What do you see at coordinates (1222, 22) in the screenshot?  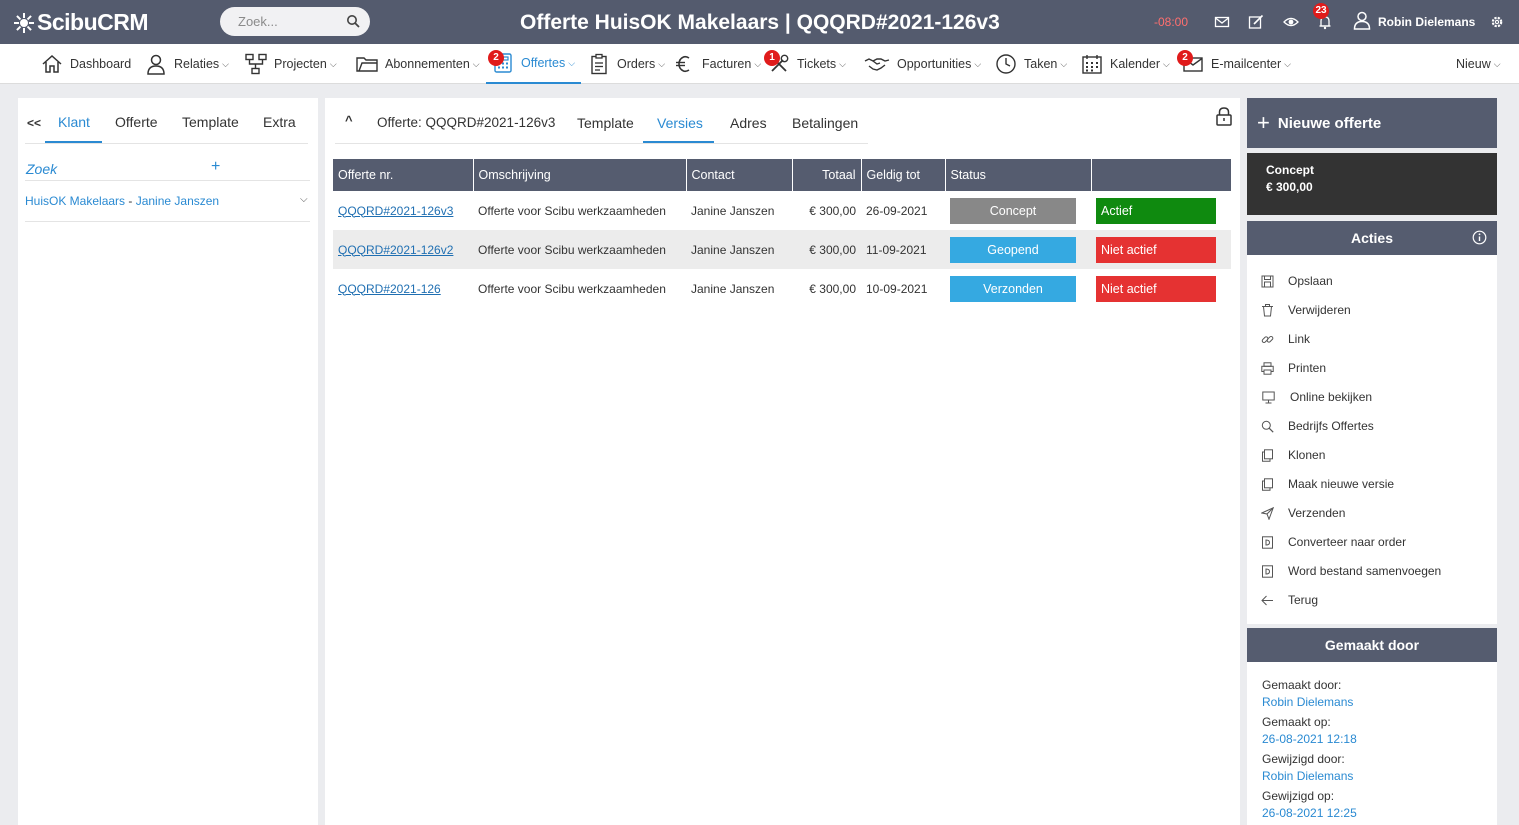 I see `mail-icon` at bounding box center [1222, 22].